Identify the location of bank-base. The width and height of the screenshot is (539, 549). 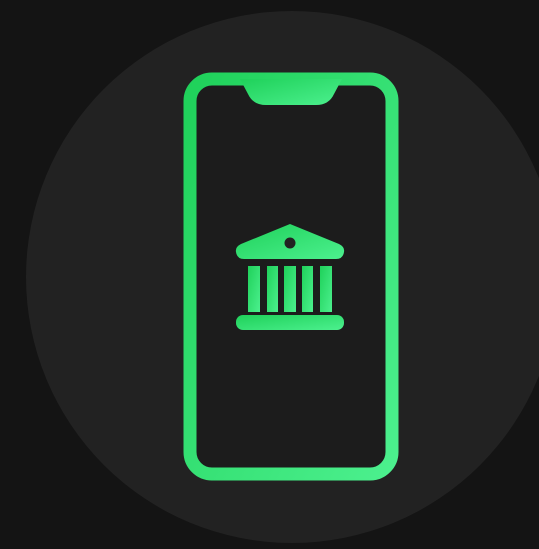
(290, 322).